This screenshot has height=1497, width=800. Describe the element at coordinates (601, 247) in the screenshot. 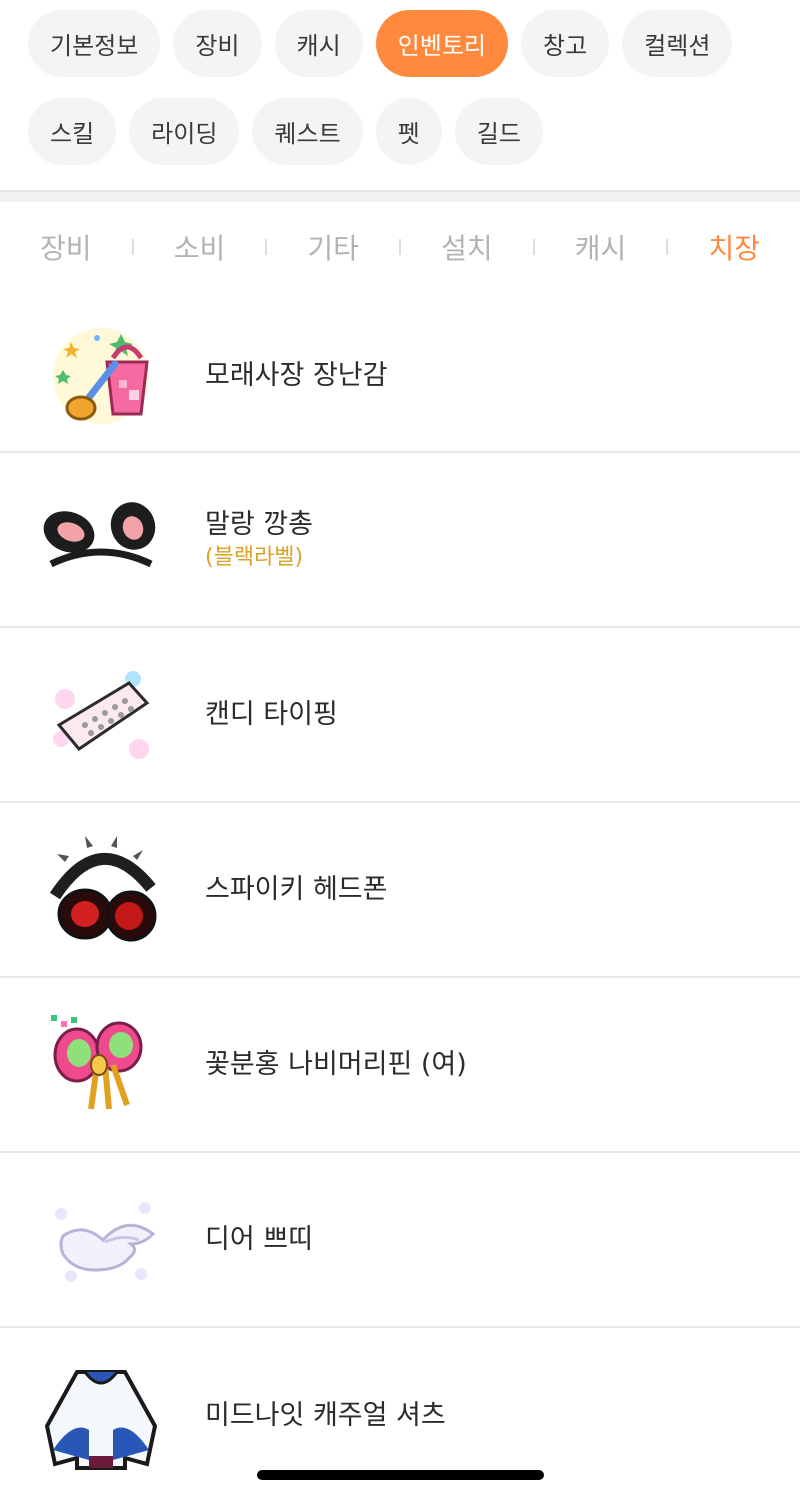

I see `subtab-cash: 캐시` at that location.